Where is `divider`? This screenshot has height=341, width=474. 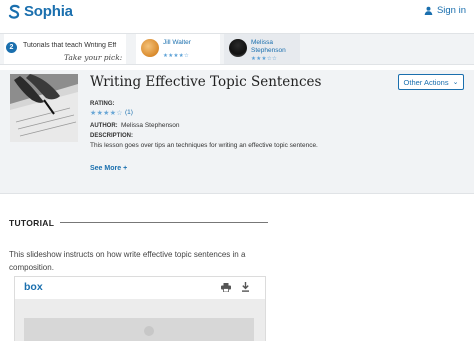 divider is located at coordinates (164, 222).